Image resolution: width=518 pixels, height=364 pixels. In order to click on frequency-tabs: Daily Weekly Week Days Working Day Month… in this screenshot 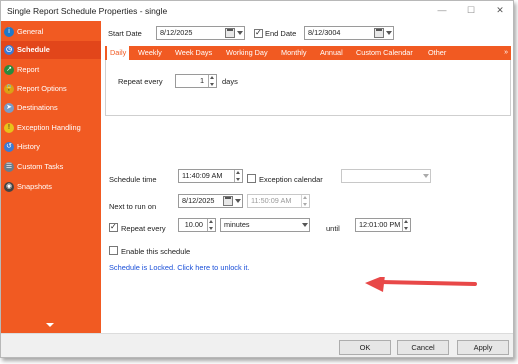, I will do `click(308, 53)`.